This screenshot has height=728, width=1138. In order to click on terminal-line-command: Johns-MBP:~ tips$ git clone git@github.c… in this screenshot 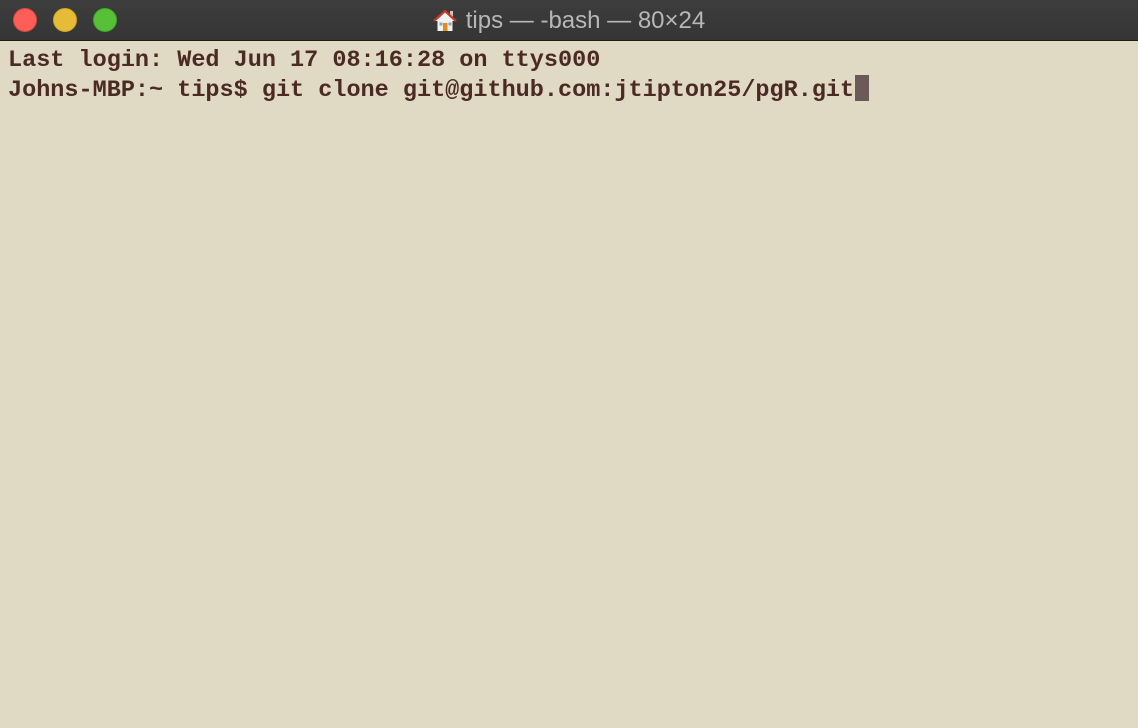, I will do `click(569, 89)`.